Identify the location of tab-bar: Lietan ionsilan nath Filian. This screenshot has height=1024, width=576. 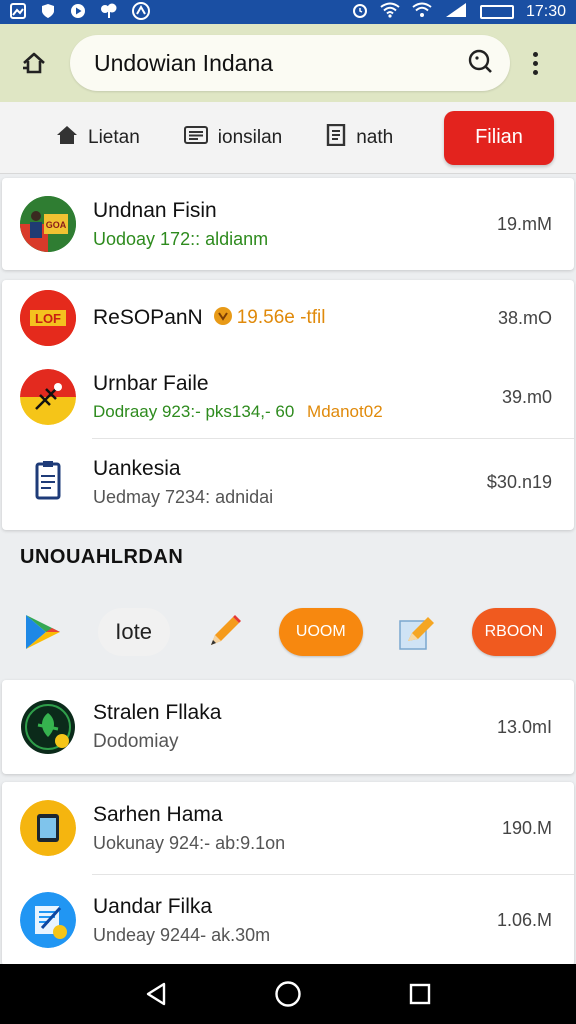
(288, 138).